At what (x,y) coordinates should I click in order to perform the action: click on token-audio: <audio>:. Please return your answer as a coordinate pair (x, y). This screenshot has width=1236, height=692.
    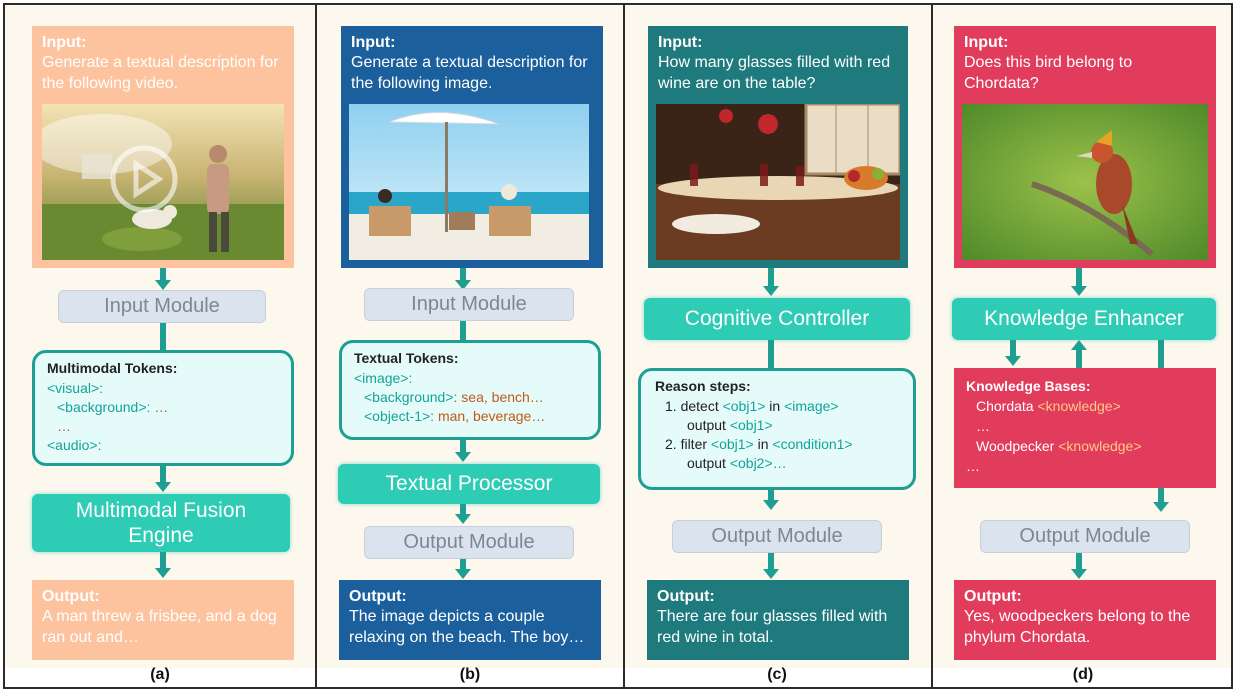
    Looking at the image, I should click on (74, 445).